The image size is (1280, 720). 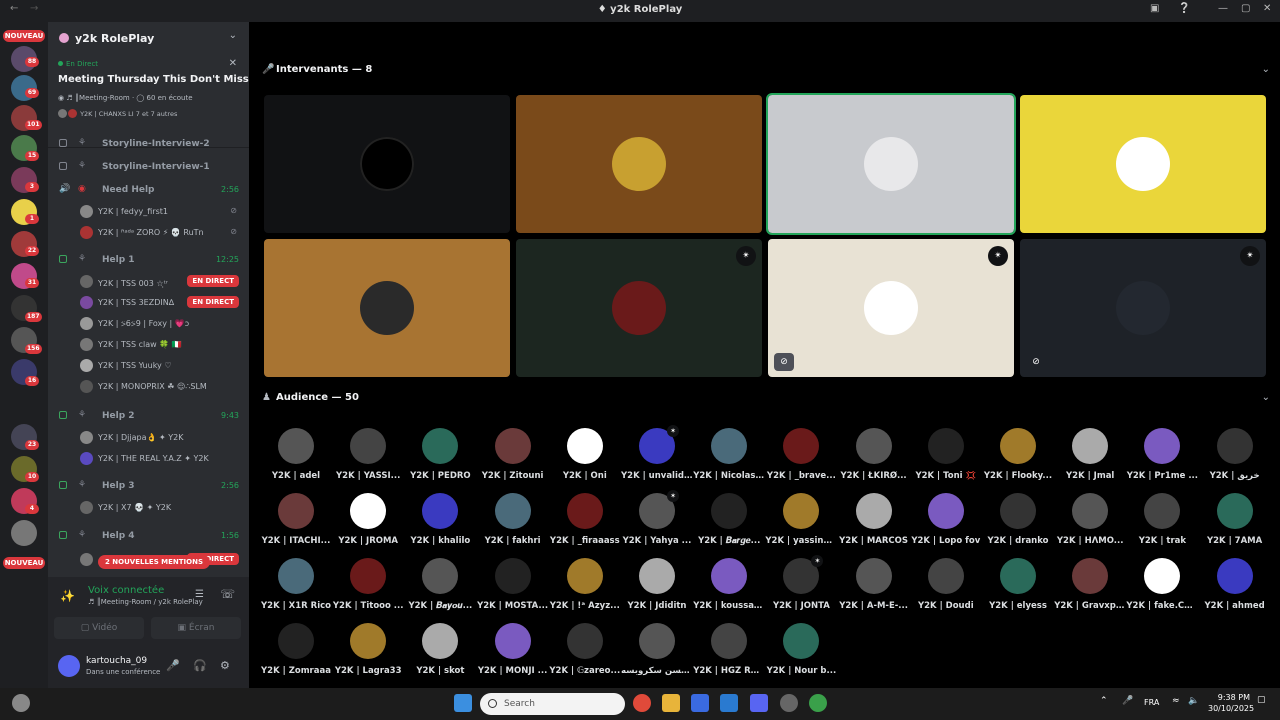 I want to click on voice-user: Y2K | TSS 3EZDIN∆ EN DIRECT, so click(x=148, y=303).